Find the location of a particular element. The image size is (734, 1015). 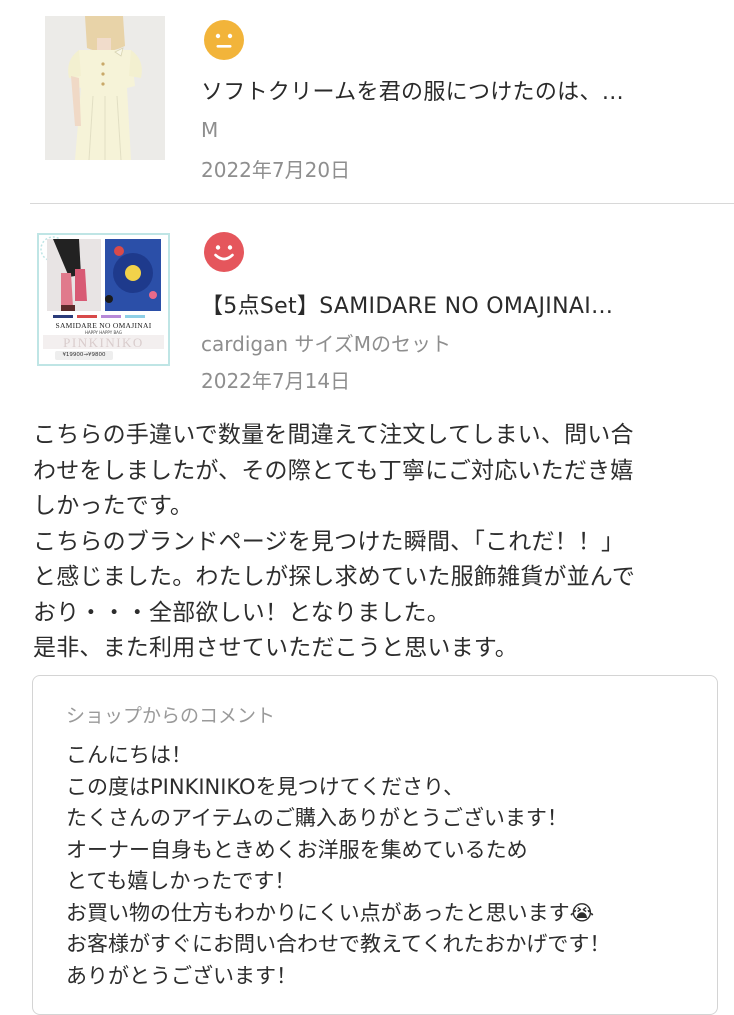

review-body-line: と感じました。わたしが探し求めていた服飾雑貨が並んで is located at coordinates (334, 577).